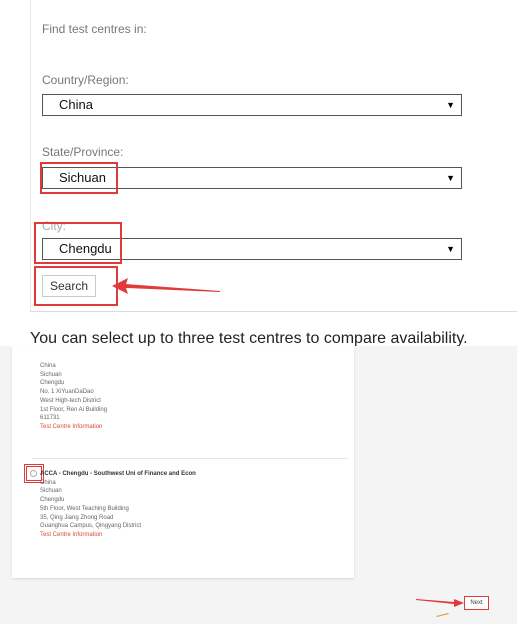 The image size is (517, 624). Describe the element at coordinates (77, 517) in the screenshot. I see `address-line: 35, Qing Jiang Zhong Road` at that location.